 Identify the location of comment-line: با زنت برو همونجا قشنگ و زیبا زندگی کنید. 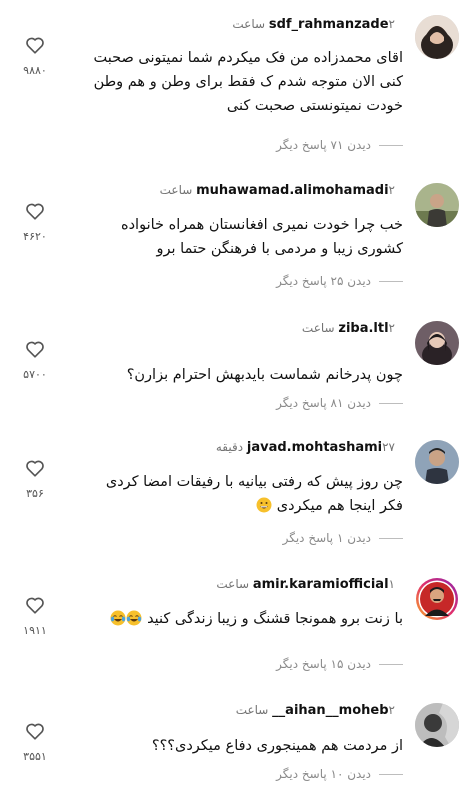
(243, 619).